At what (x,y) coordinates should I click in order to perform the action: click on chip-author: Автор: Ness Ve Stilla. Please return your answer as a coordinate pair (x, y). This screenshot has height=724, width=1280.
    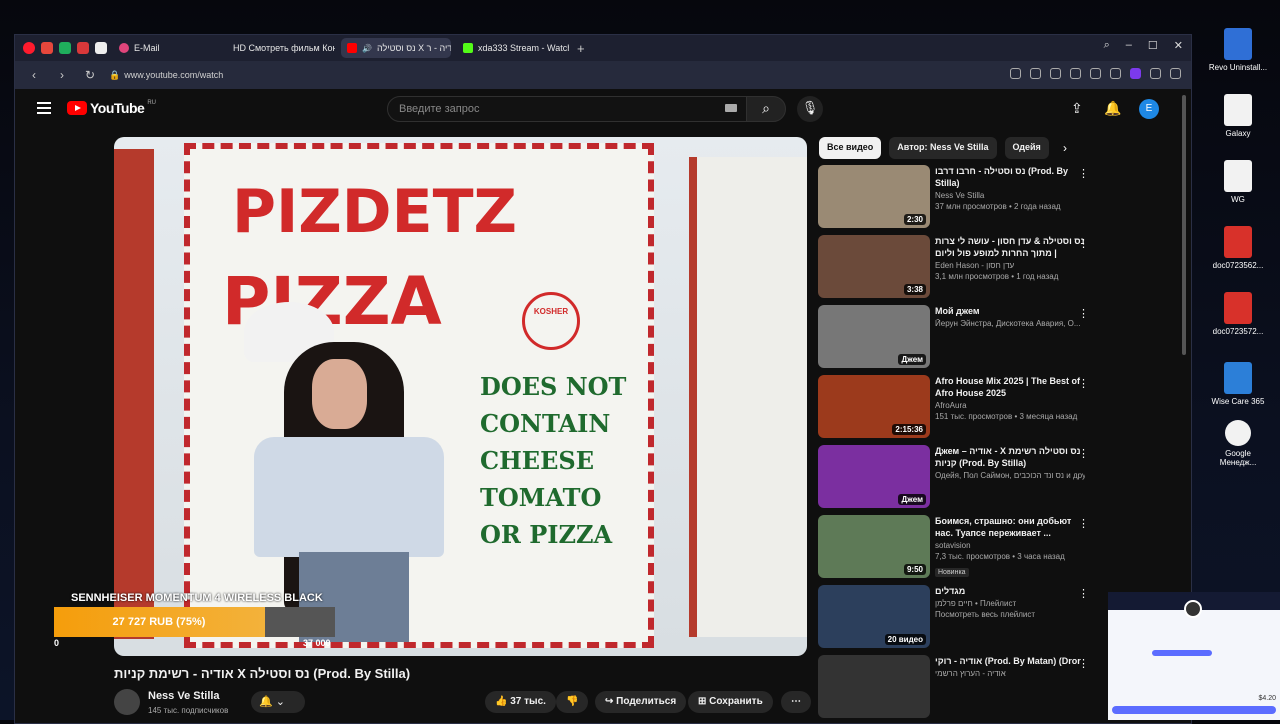
    Looking at the image, I should click on (943, 148).